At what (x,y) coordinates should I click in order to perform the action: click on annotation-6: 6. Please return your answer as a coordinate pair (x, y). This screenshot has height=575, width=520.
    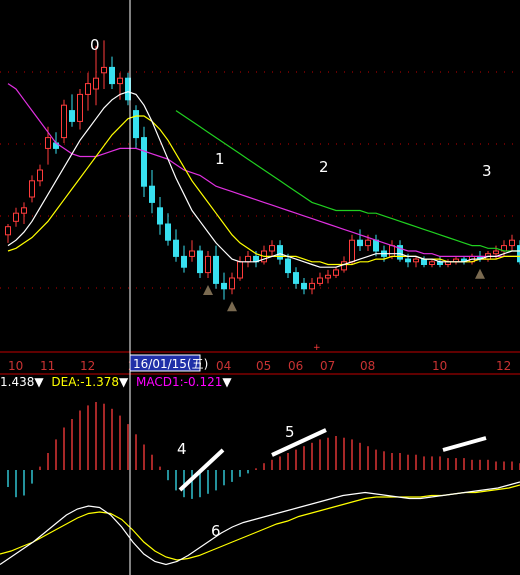
    Looking at the image, I should click on (216, 531).